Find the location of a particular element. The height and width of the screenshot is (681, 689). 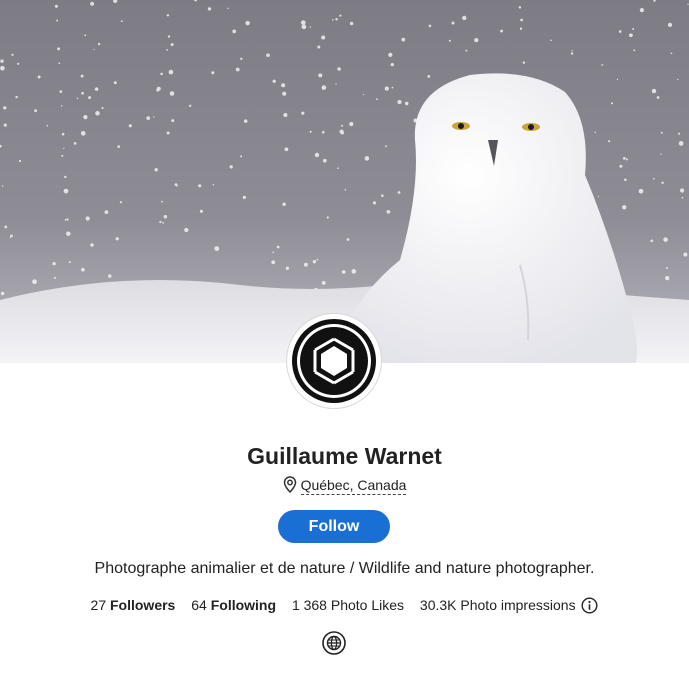

followers-count: 27 is located at coordinates (98, 605).